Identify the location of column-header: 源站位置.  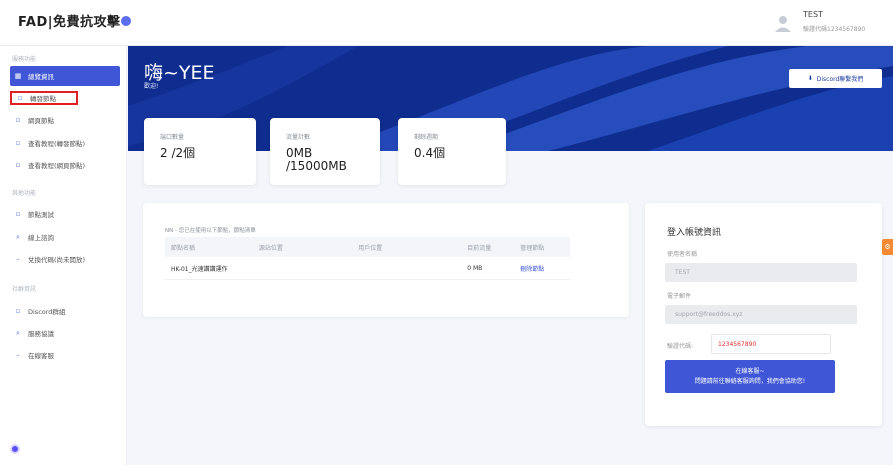
(302, 247).